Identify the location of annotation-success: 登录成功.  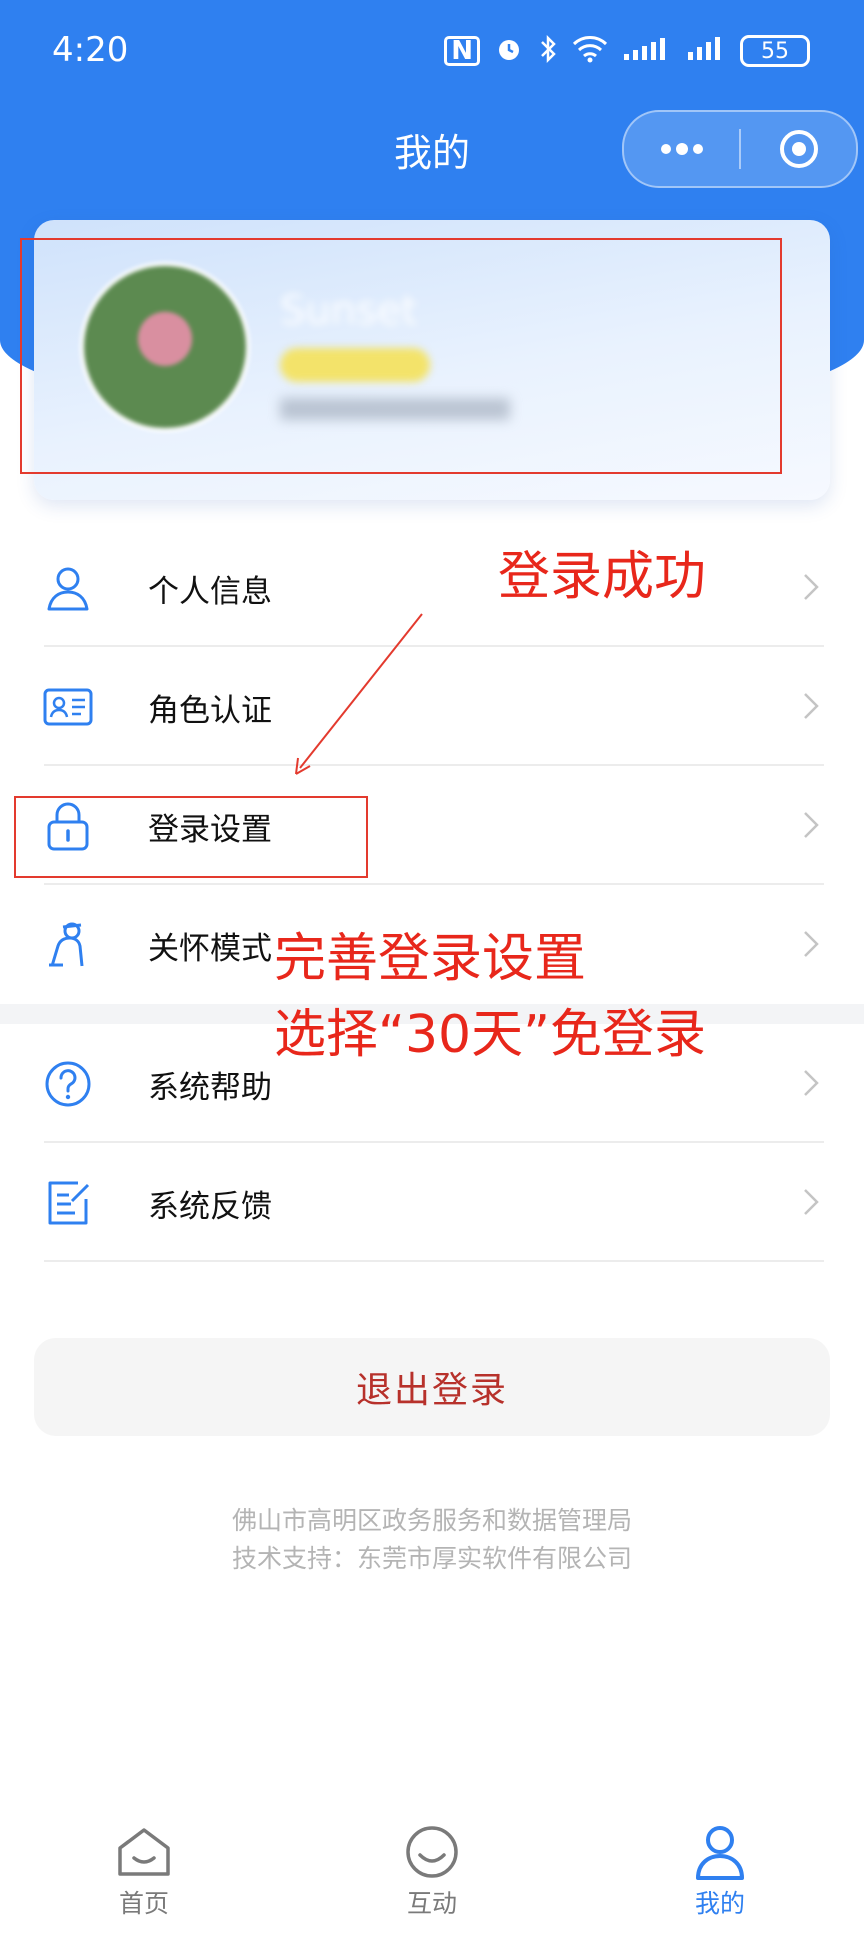
(602, 577).